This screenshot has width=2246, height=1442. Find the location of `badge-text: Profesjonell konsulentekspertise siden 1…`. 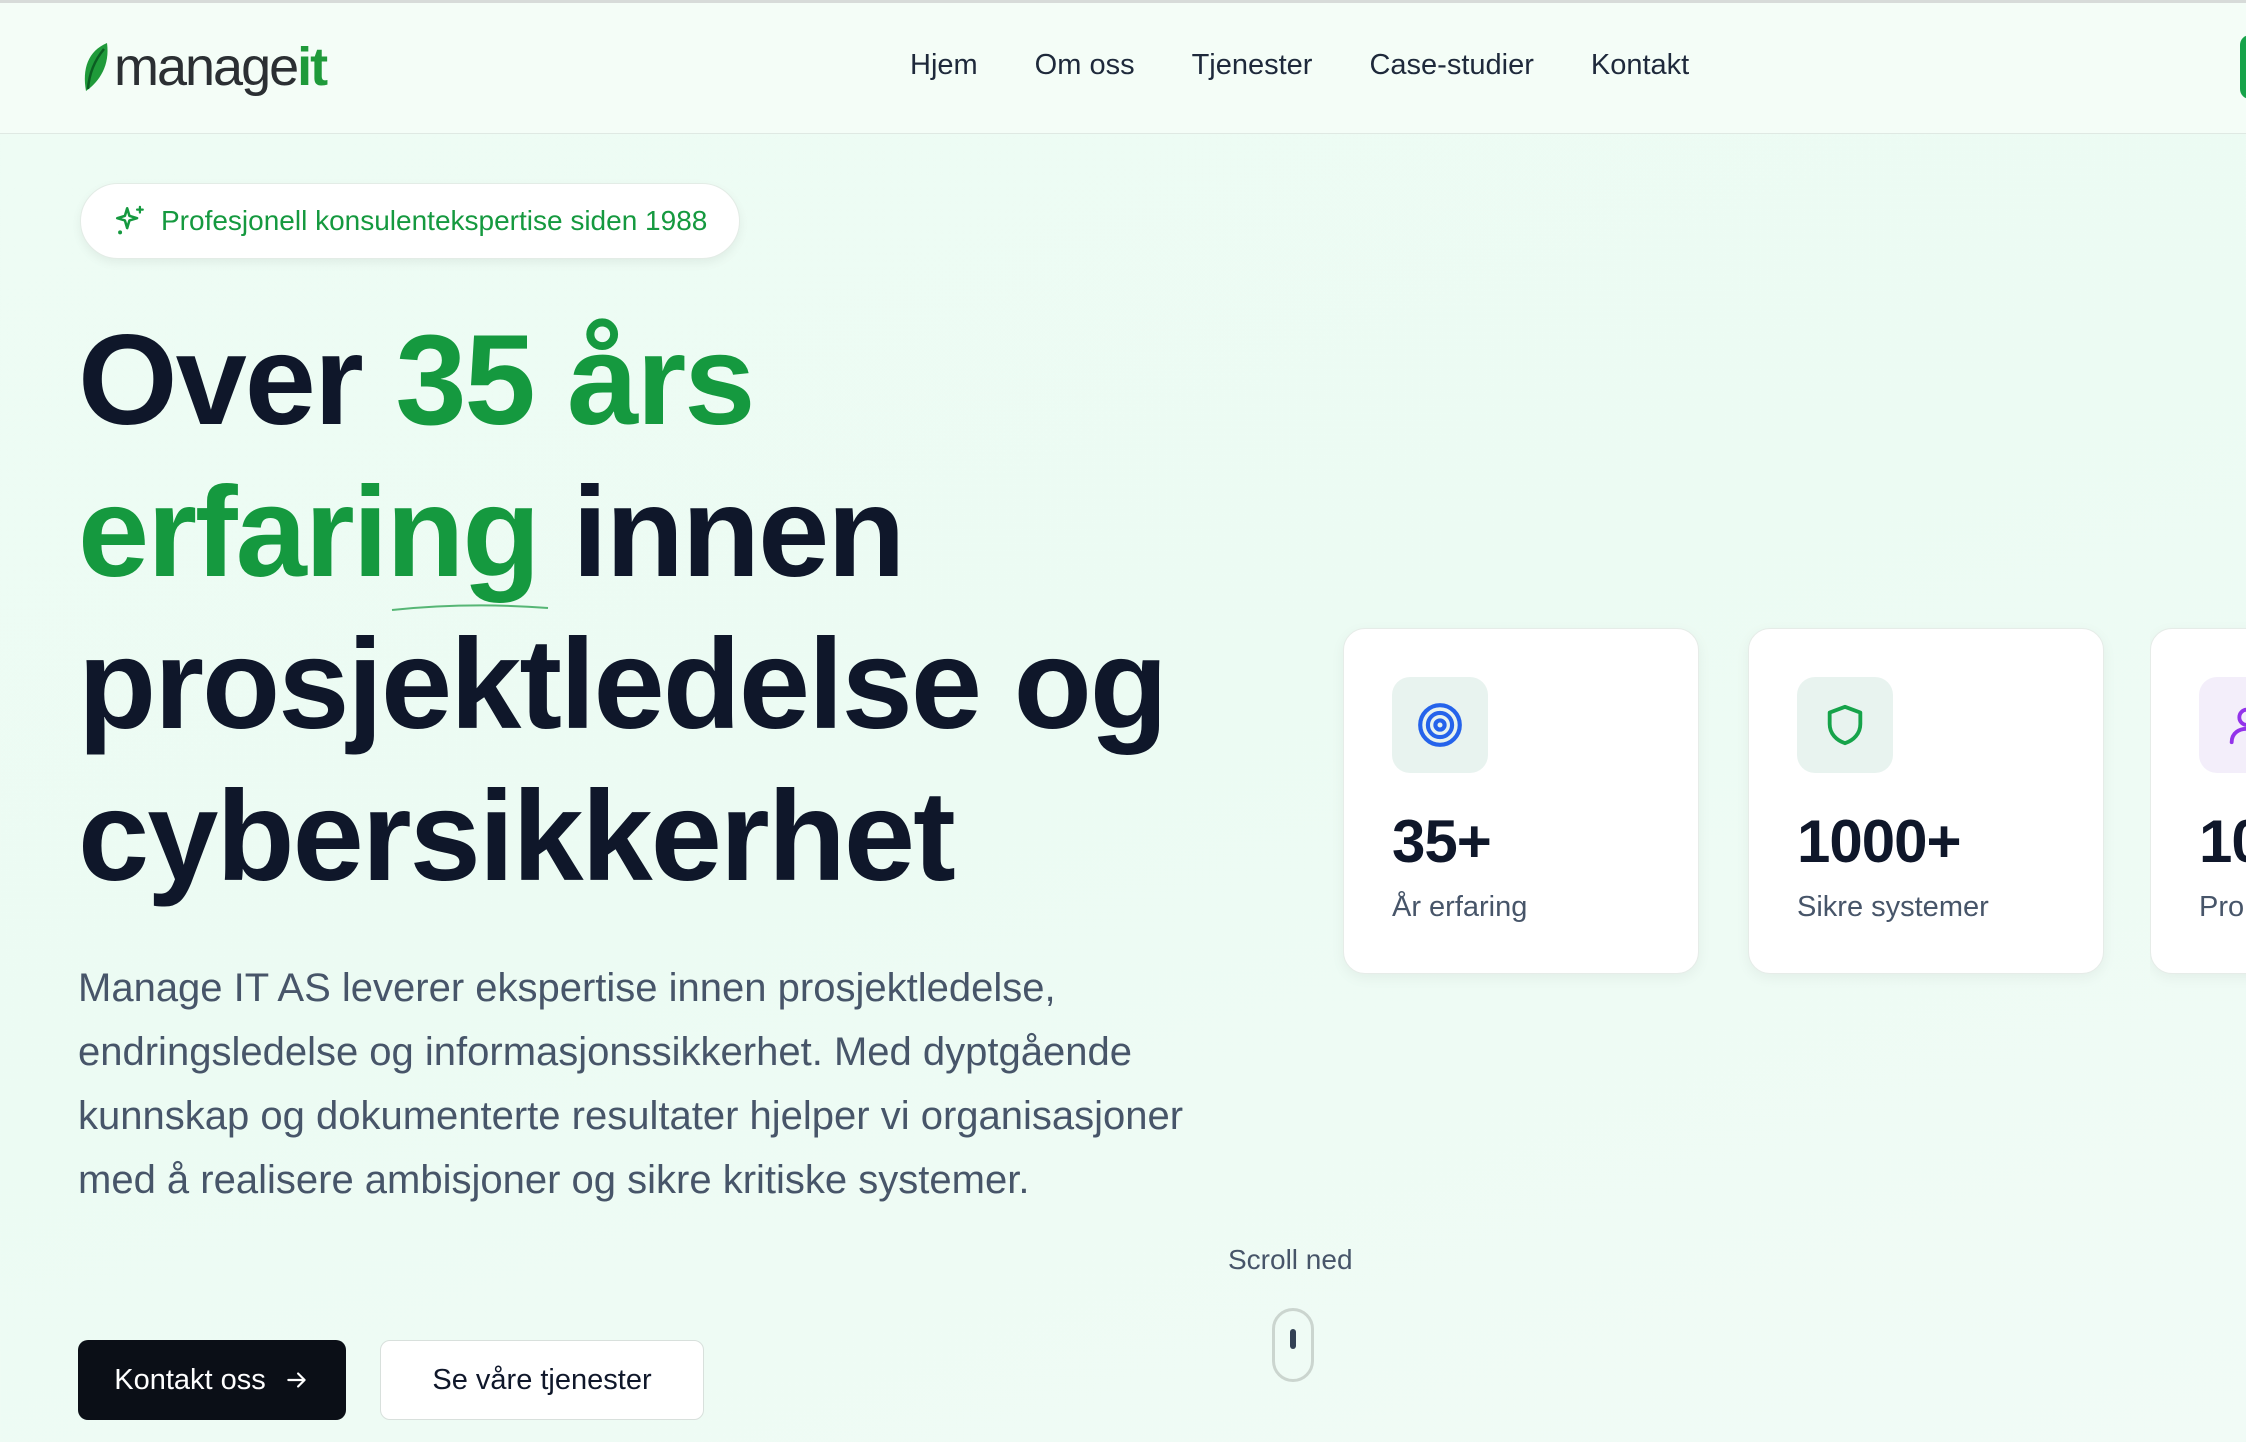

badge-text: Profesjonell konsulentekspertise siden 1… is located at coordinates (434, 220).